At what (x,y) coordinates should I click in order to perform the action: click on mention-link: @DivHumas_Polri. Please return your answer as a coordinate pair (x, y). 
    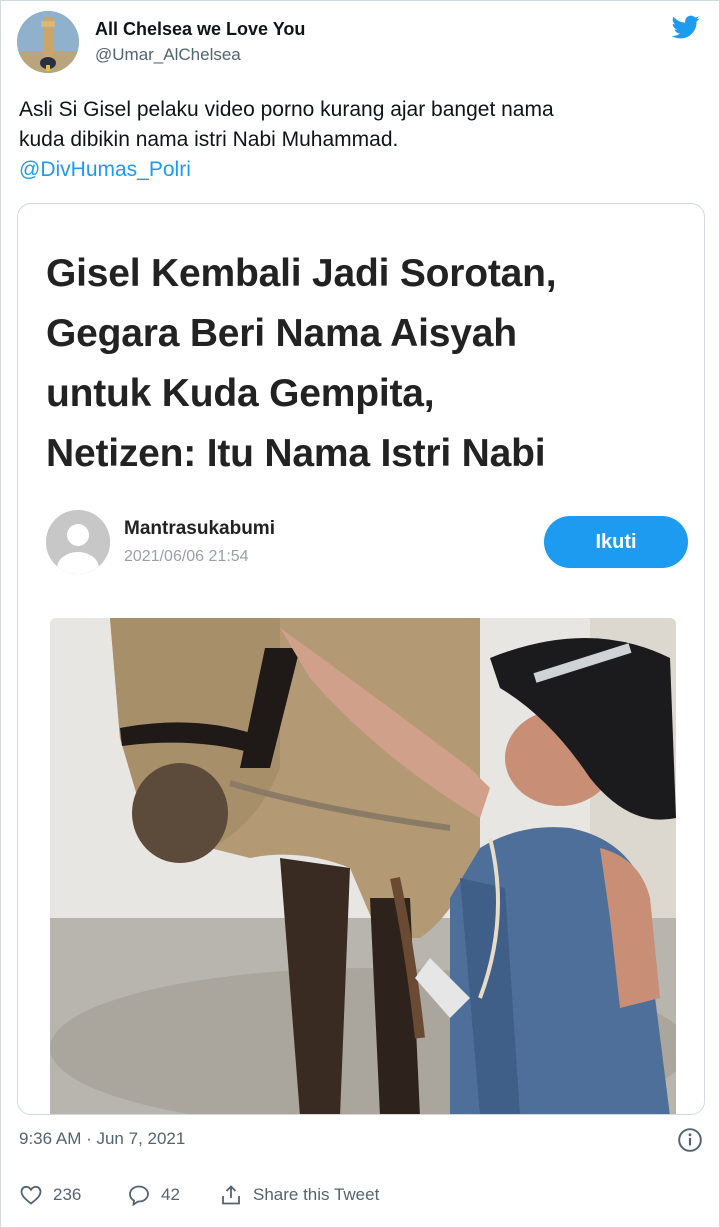
    Looking at the image, I should click on (361, 170).